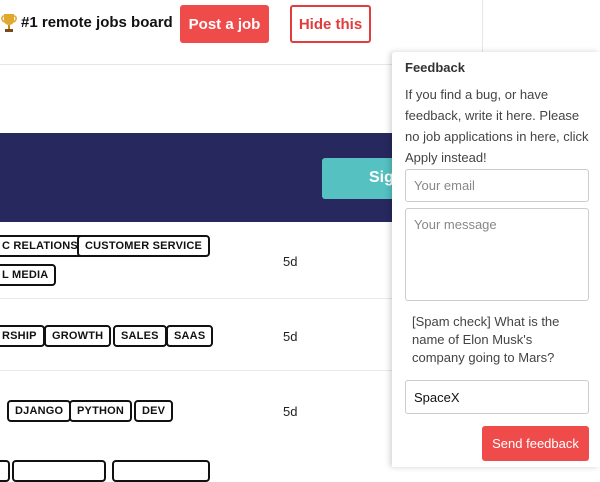 Image resolution: width=600 pixels, height=482 pixels. Describe the element at coordinates (330, 24) in the screenshot. I see `hide-this-button: Hide this` at that location.